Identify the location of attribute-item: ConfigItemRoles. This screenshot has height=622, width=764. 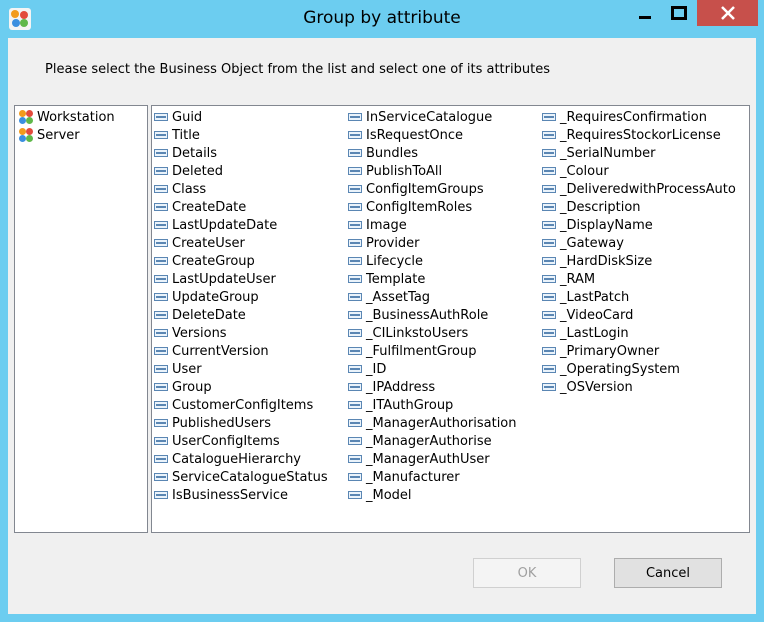
(432, 207).